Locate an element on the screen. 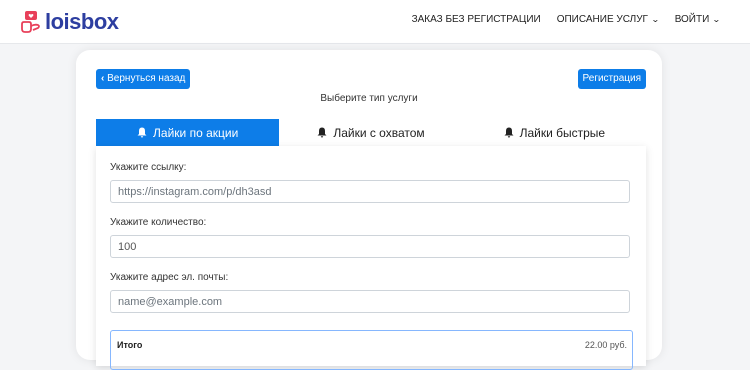  total-label: Итого is located at coordinates (130, 345).